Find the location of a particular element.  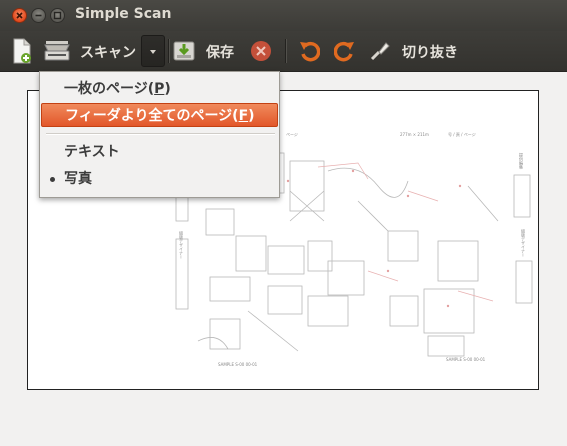

scanner-glyph is located at coordinates (57, 51).